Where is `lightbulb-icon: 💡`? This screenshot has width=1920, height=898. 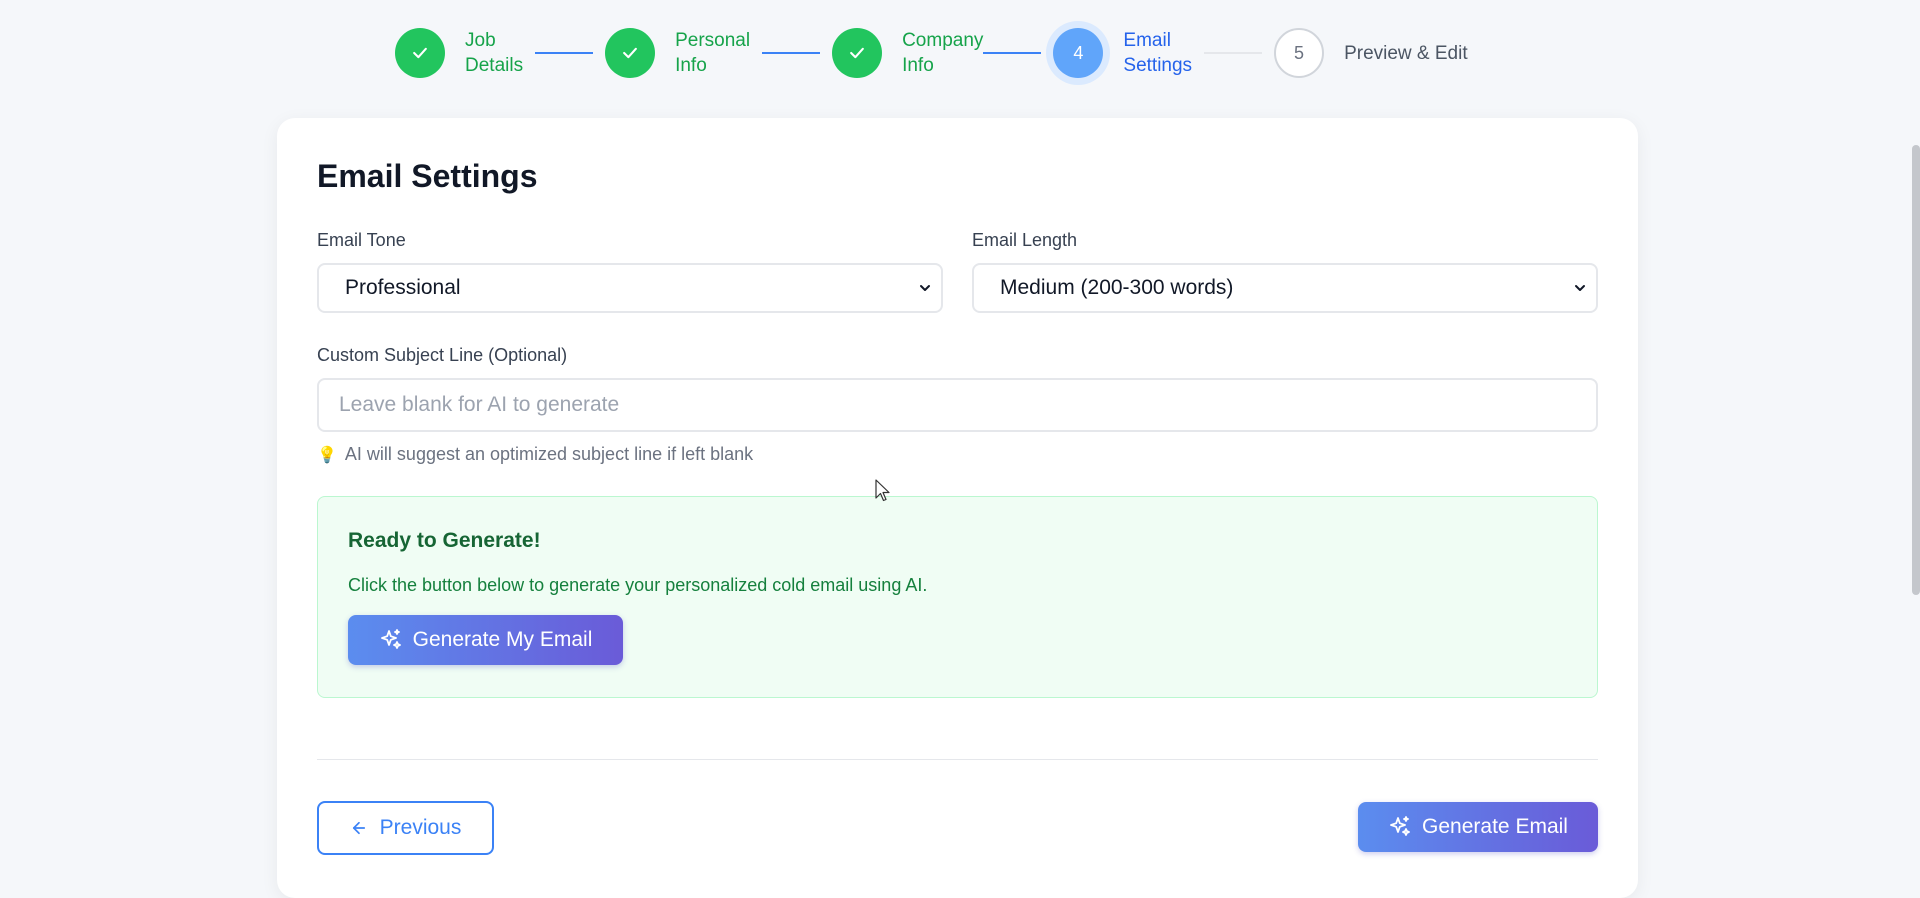
lightbulb-icon: 💡 is located at coordinates (327, 455).